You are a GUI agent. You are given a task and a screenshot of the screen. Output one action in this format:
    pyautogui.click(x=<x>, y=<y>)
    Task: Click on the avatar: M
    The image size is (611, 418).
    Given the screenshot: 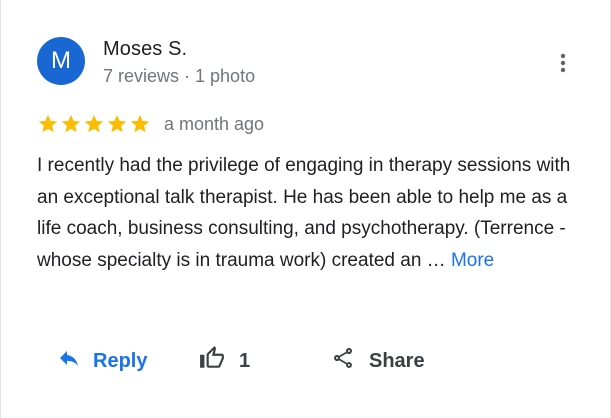 What is the action you would take?
    pyautogui.click(x=61, y=61)
    